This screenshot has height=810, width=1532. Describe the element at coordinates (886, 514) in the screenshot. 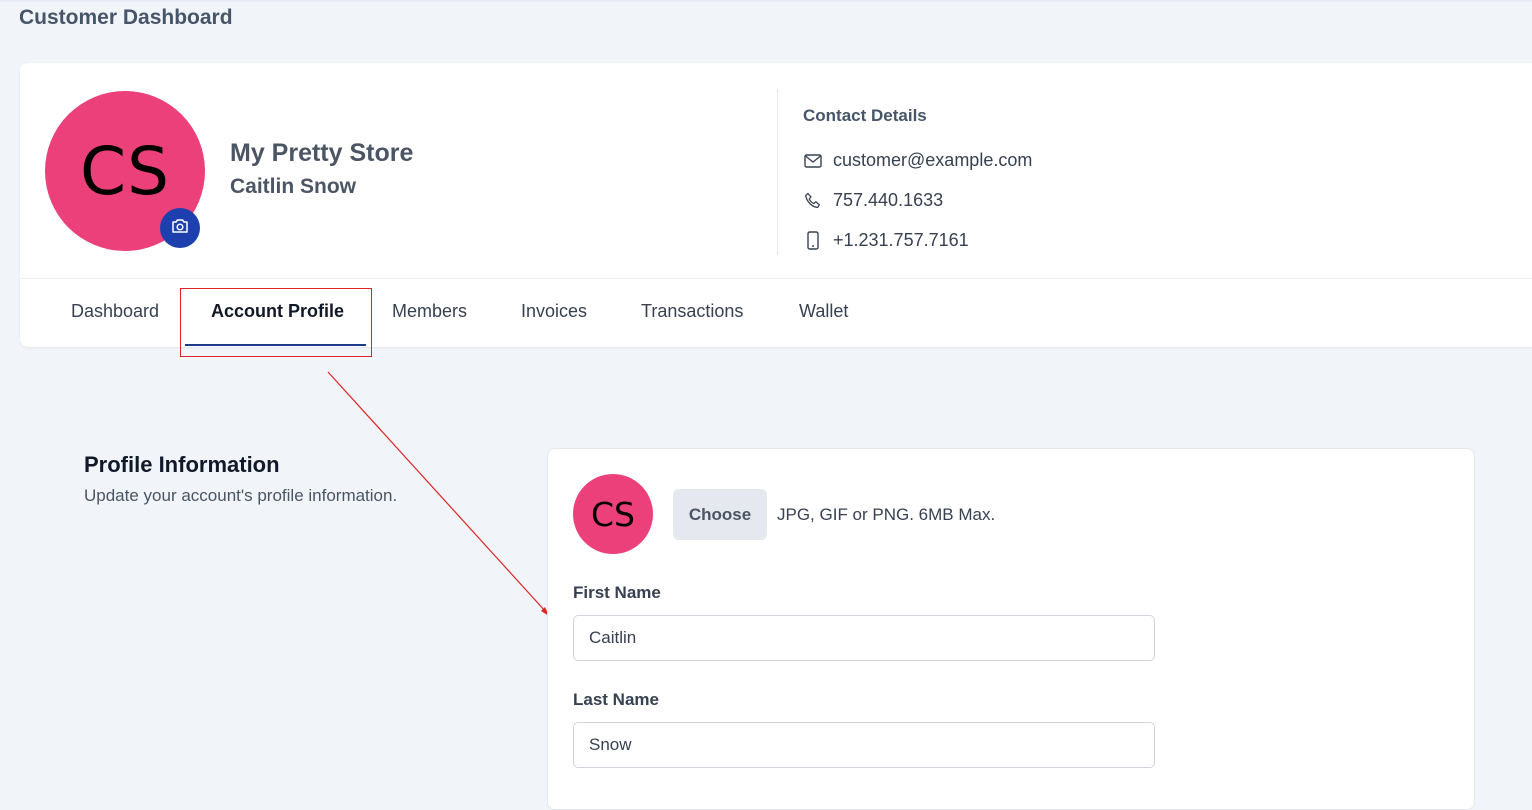

I see `photo-hint: JPG, GIF or PNG. 6MB Max.` at that location.